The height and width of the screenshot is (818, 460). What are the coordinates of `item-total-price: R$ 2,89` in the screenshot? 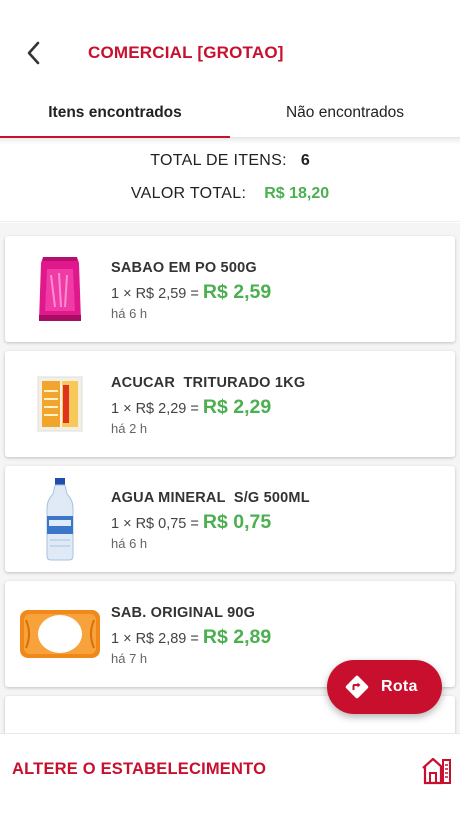 It's located at (237, 637).